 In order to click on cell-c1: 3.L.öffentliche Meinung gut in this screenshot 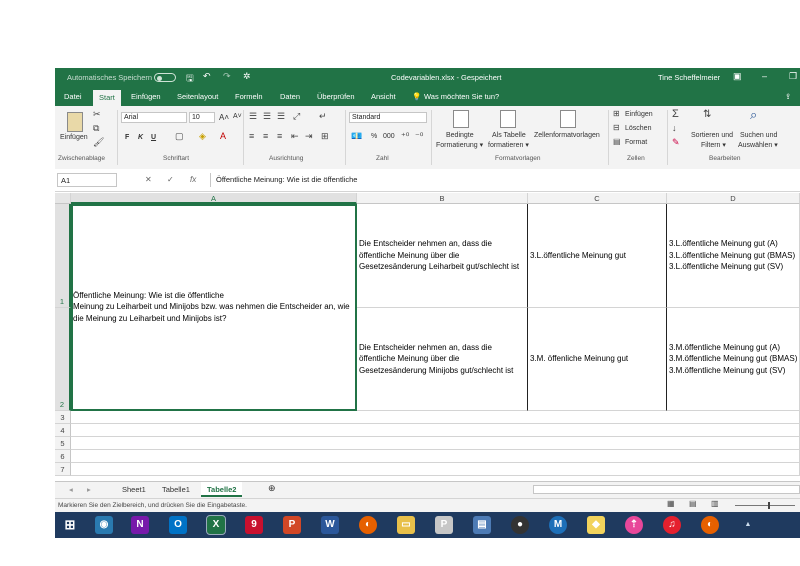, I will do `click(597, 256)`.